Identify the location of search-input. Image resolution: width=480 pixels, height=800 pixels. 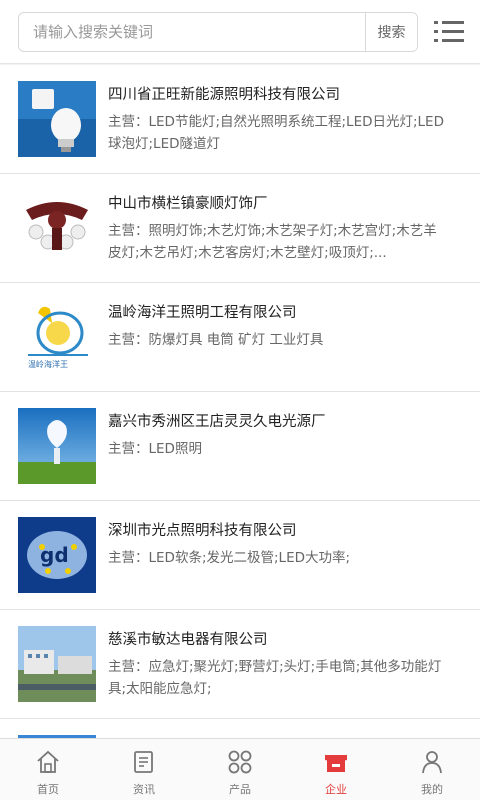
(192, 32).